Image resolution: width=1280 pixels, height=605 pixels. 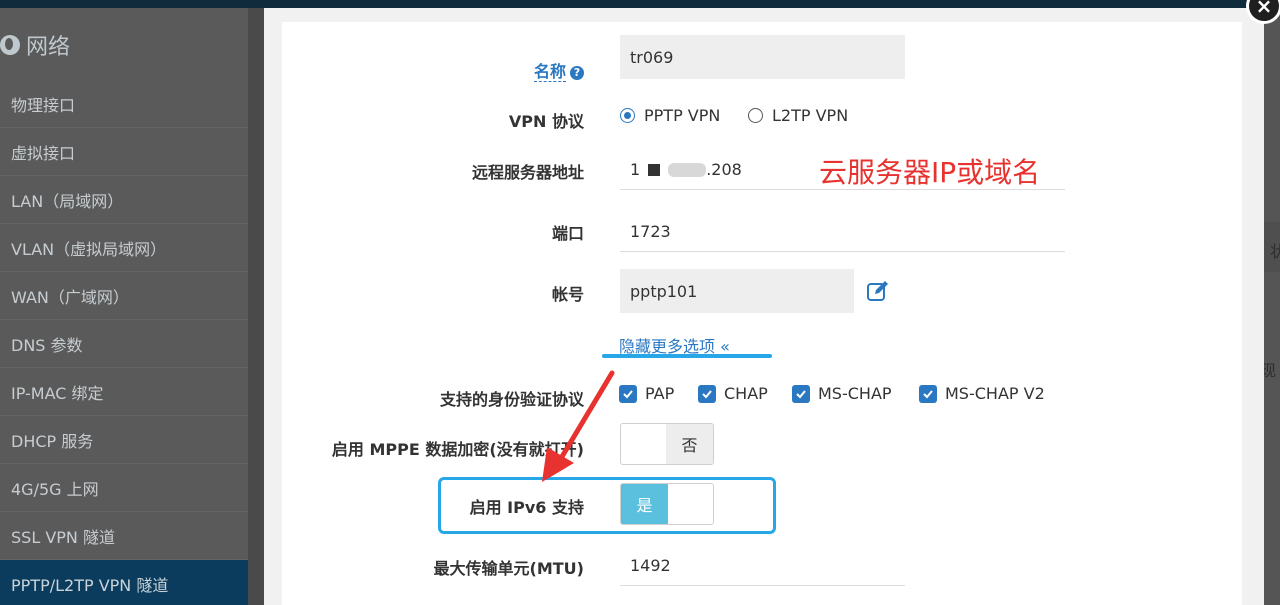 I want to click on radio-unchecked-icon, so click(x=755, y=115).